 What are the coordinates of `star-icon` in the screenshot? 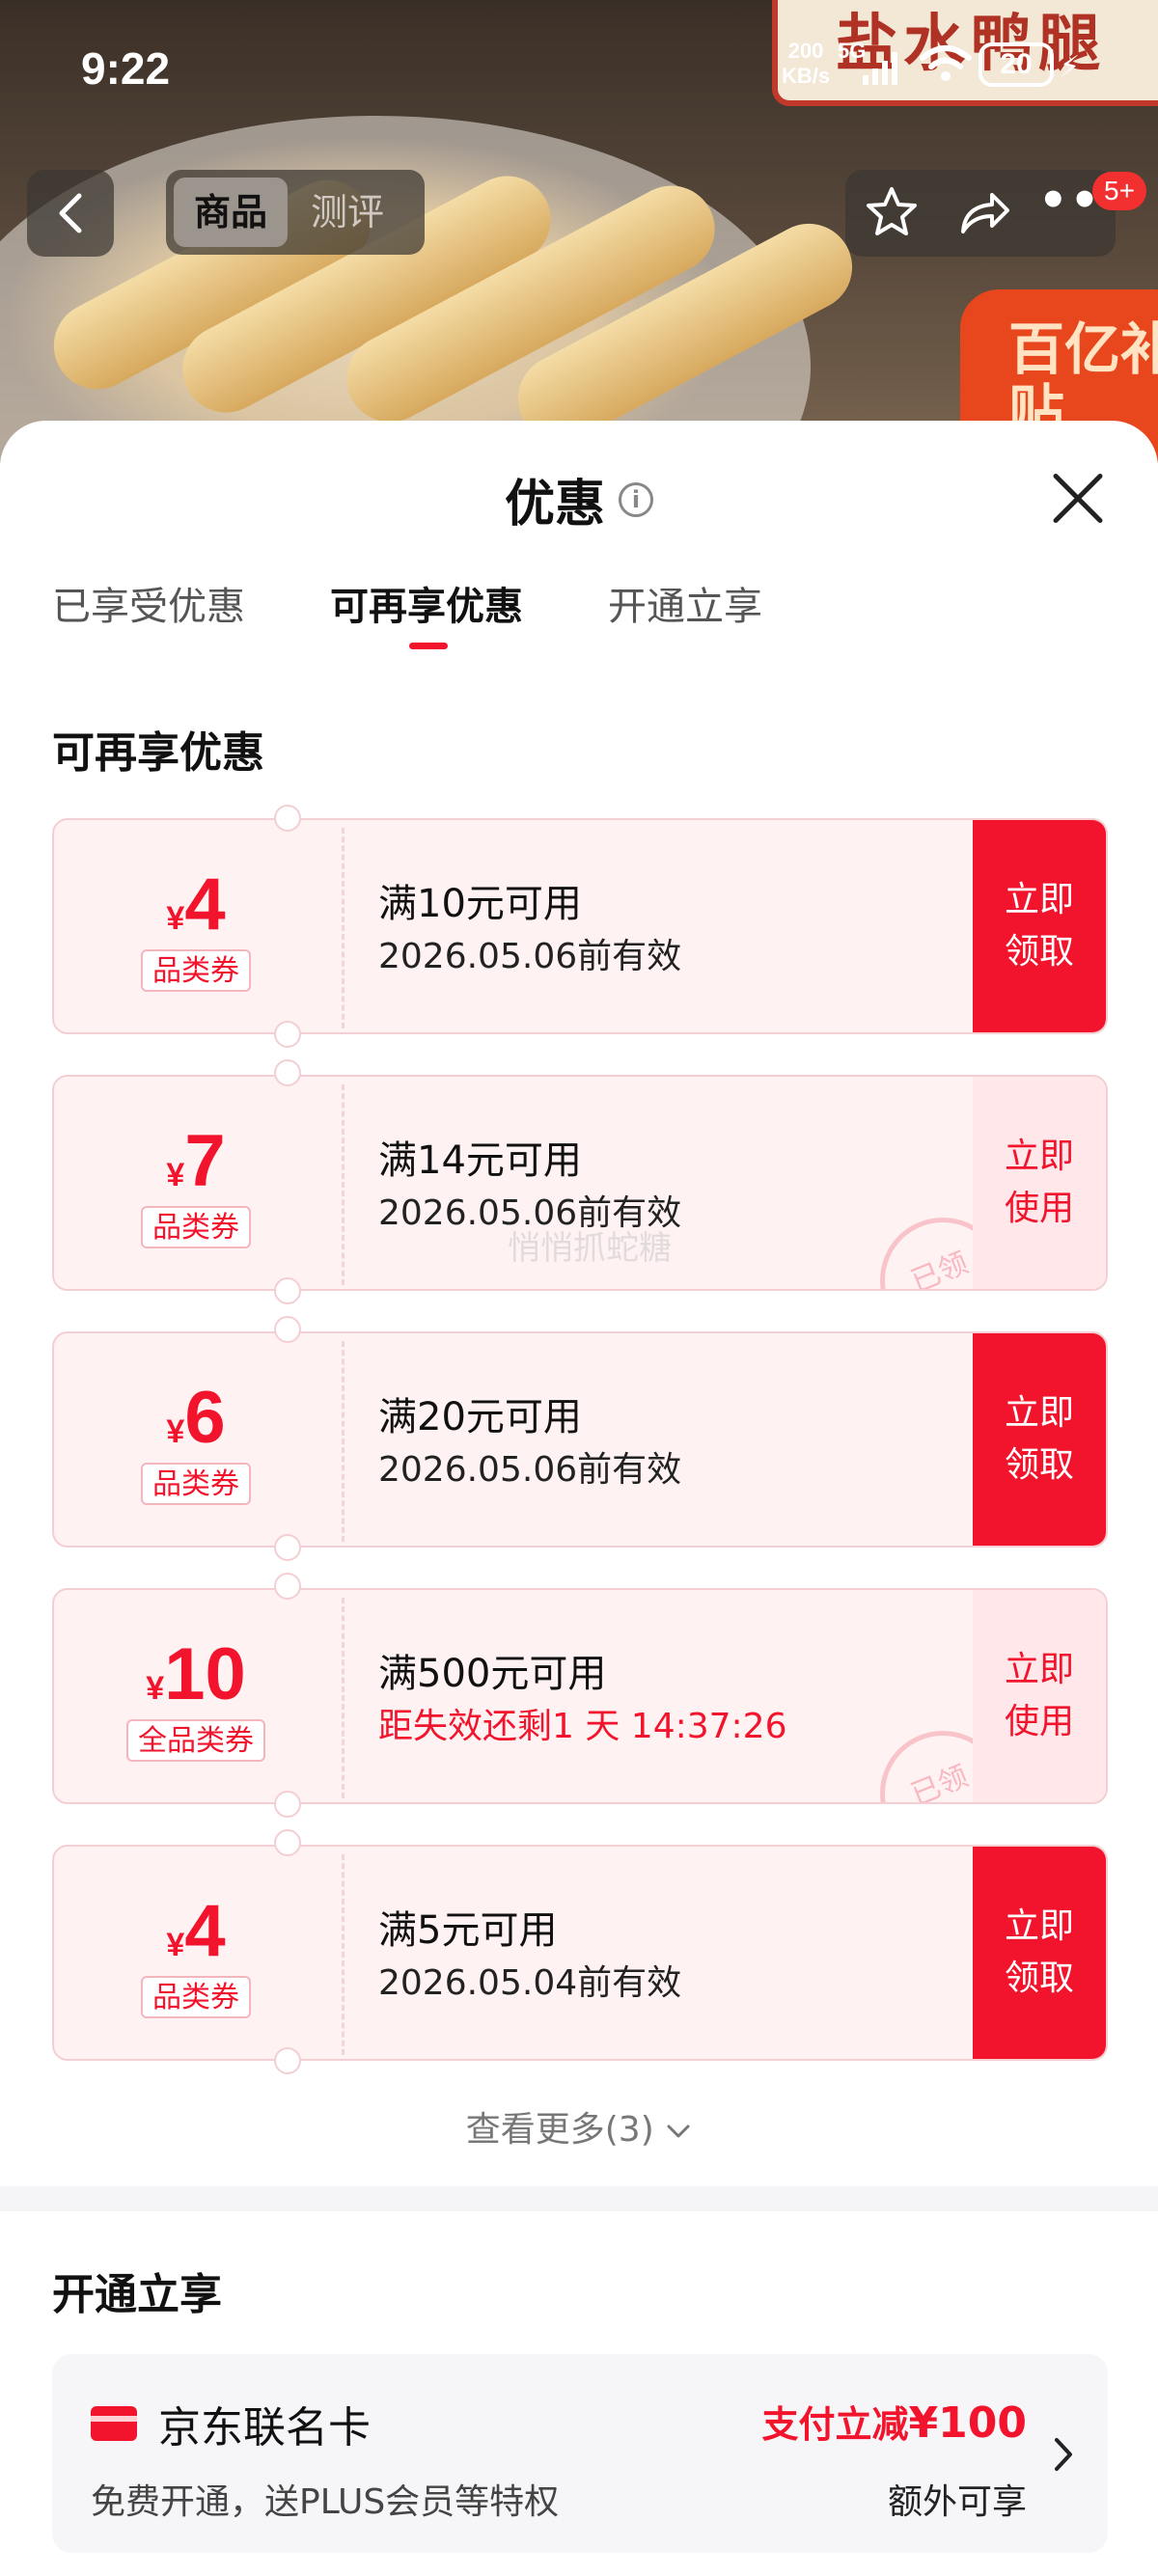 It's located at (892, 211).